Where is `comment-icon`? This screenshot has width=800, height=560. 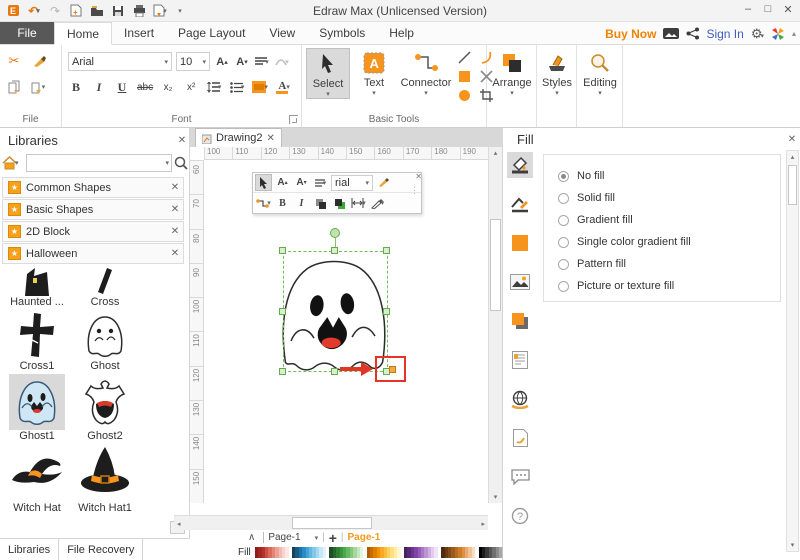 comment-icon is located at coordinates (520, 477).